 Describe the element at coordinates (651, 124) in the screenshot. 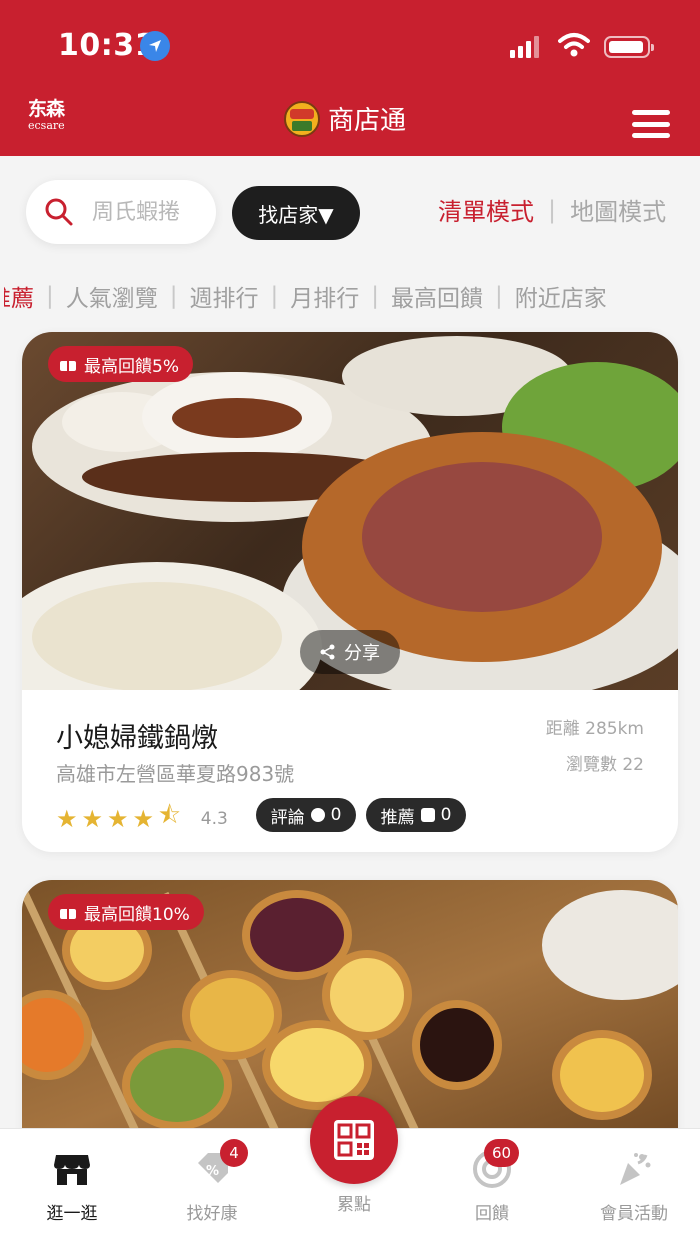

I see `menu-icon` at that location.